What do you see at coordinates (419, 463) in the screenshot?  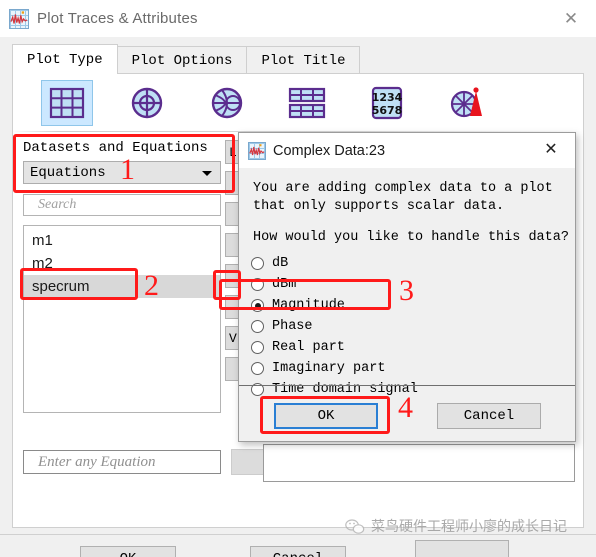 I see `trace-detail-panel` at bounding box center [419, 463].